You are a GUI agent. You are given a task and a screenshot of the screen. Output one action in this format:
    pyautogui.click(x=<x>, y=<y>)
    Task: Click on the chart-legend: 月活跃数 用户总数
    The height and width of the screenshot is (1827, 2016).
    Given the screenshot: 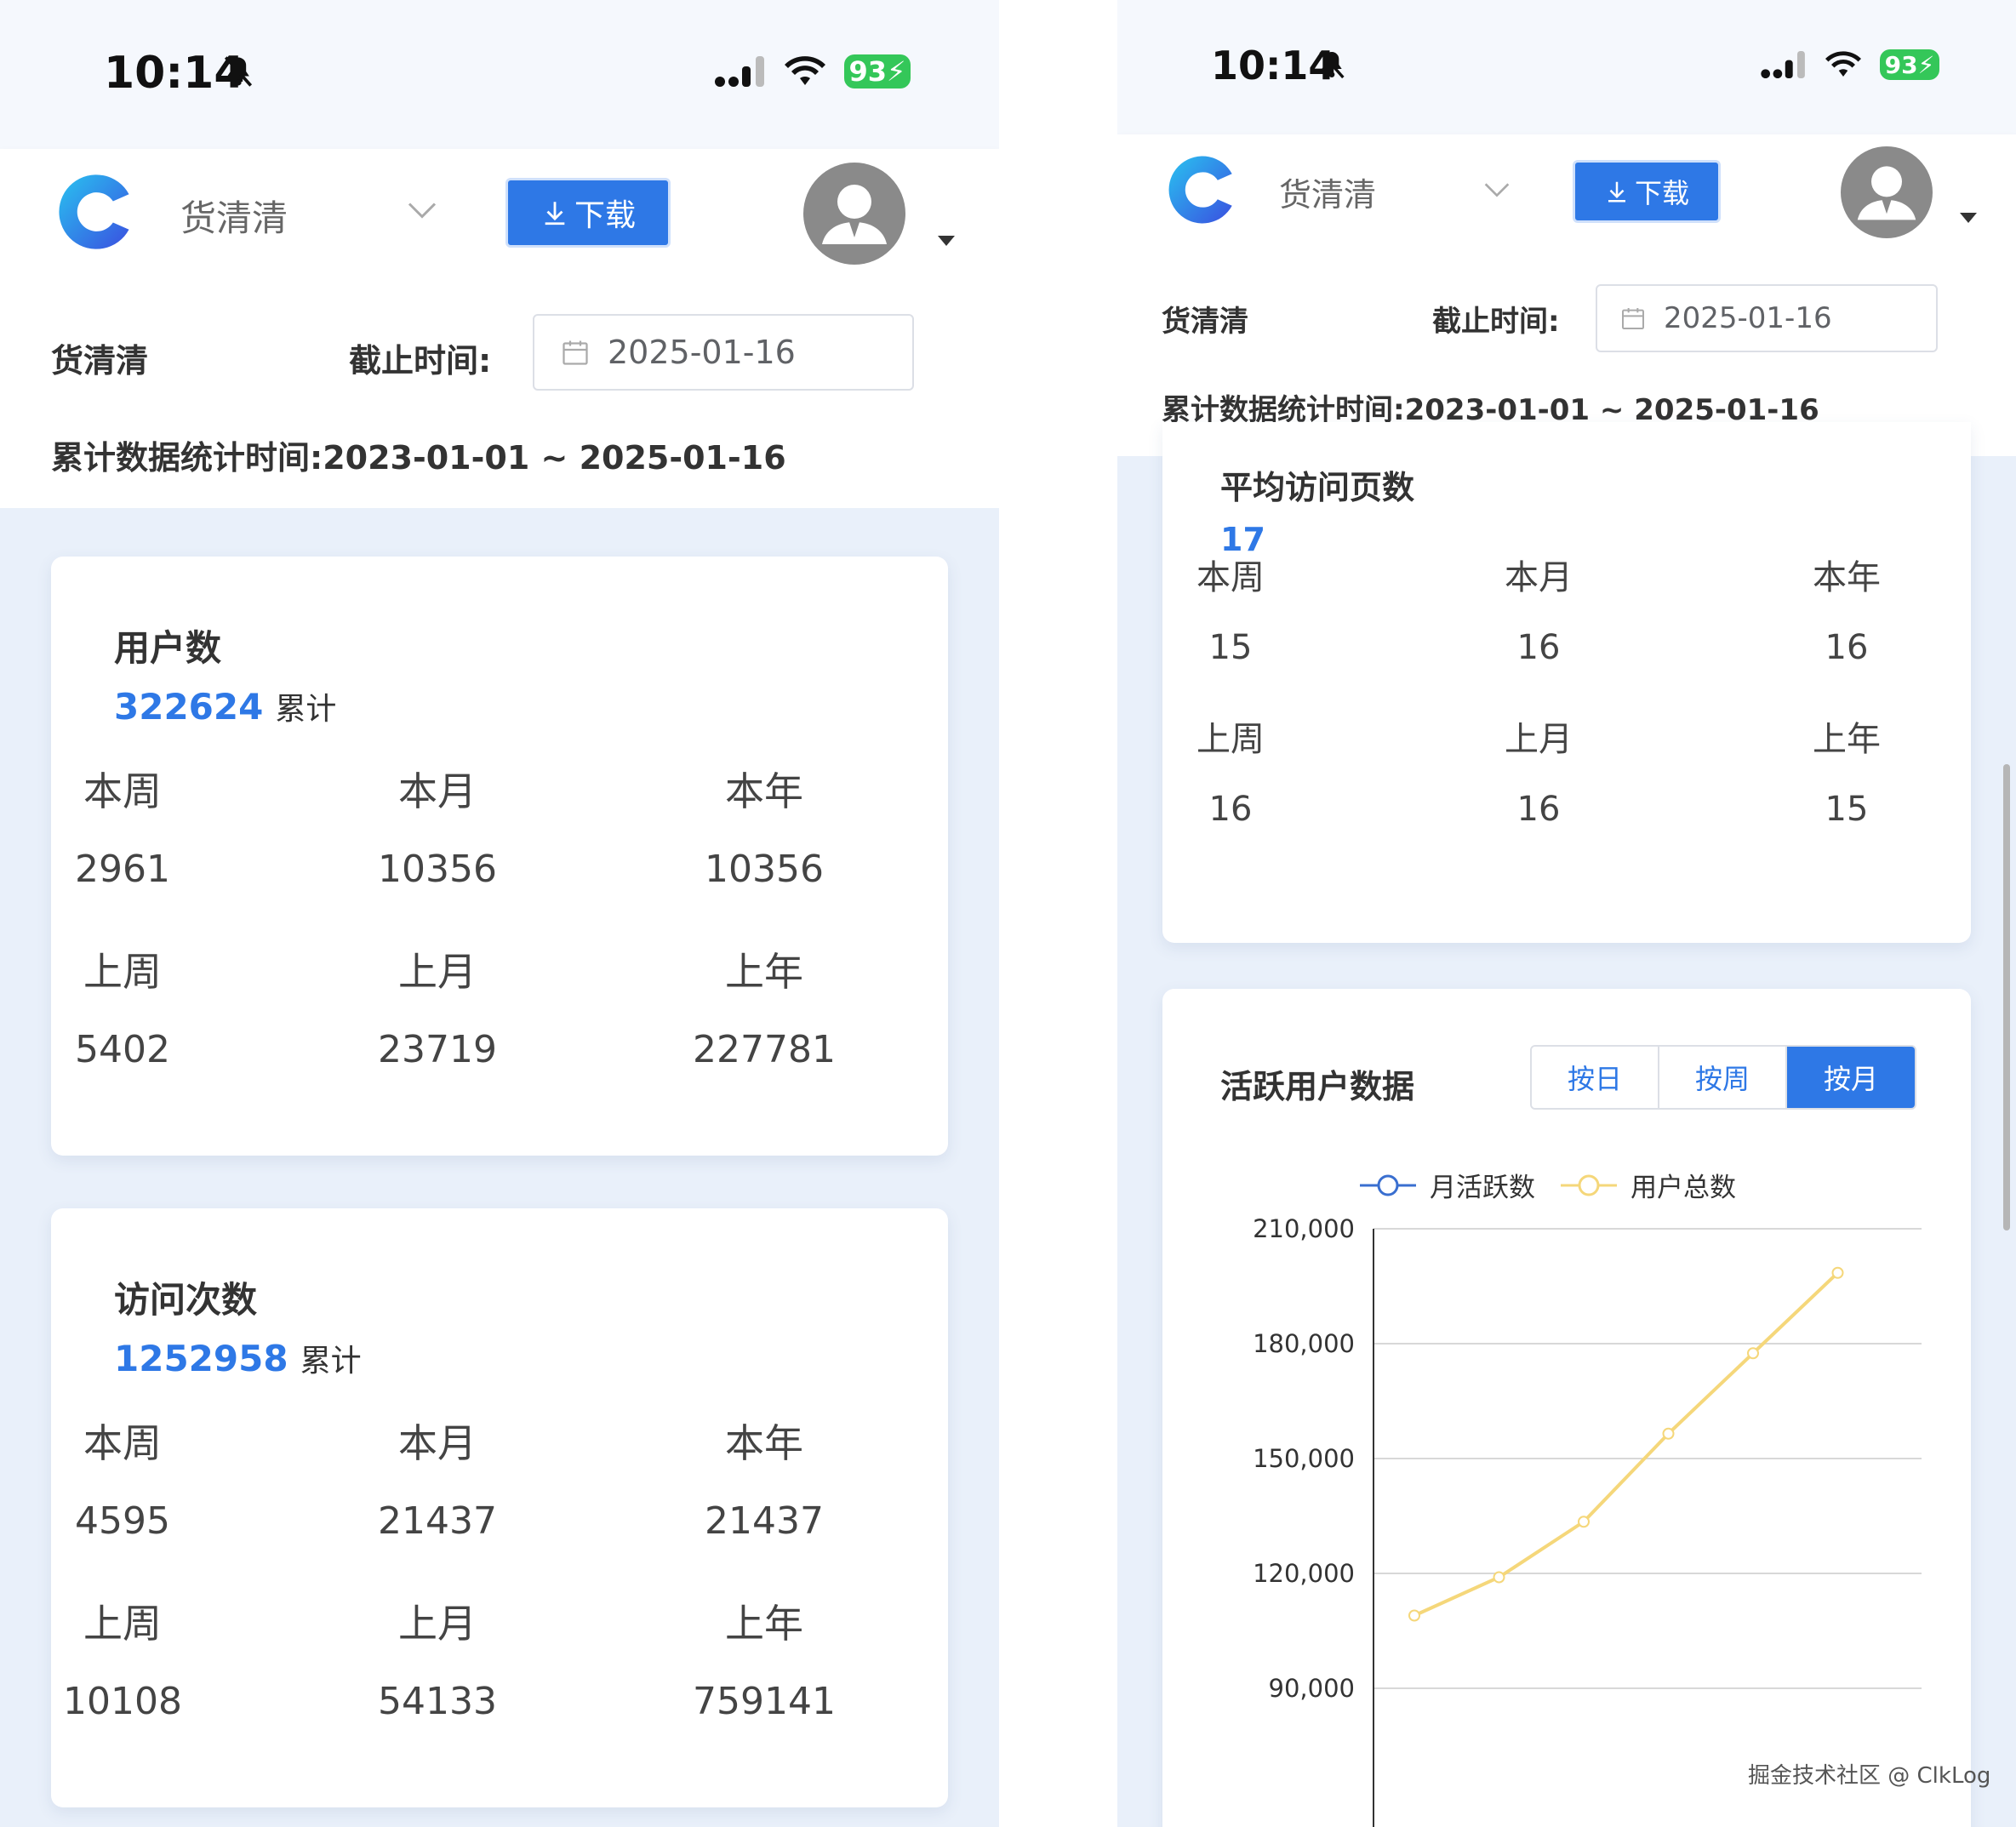 What is the action you would take?
    pyautogui.click(x=1547, y=1185)
    